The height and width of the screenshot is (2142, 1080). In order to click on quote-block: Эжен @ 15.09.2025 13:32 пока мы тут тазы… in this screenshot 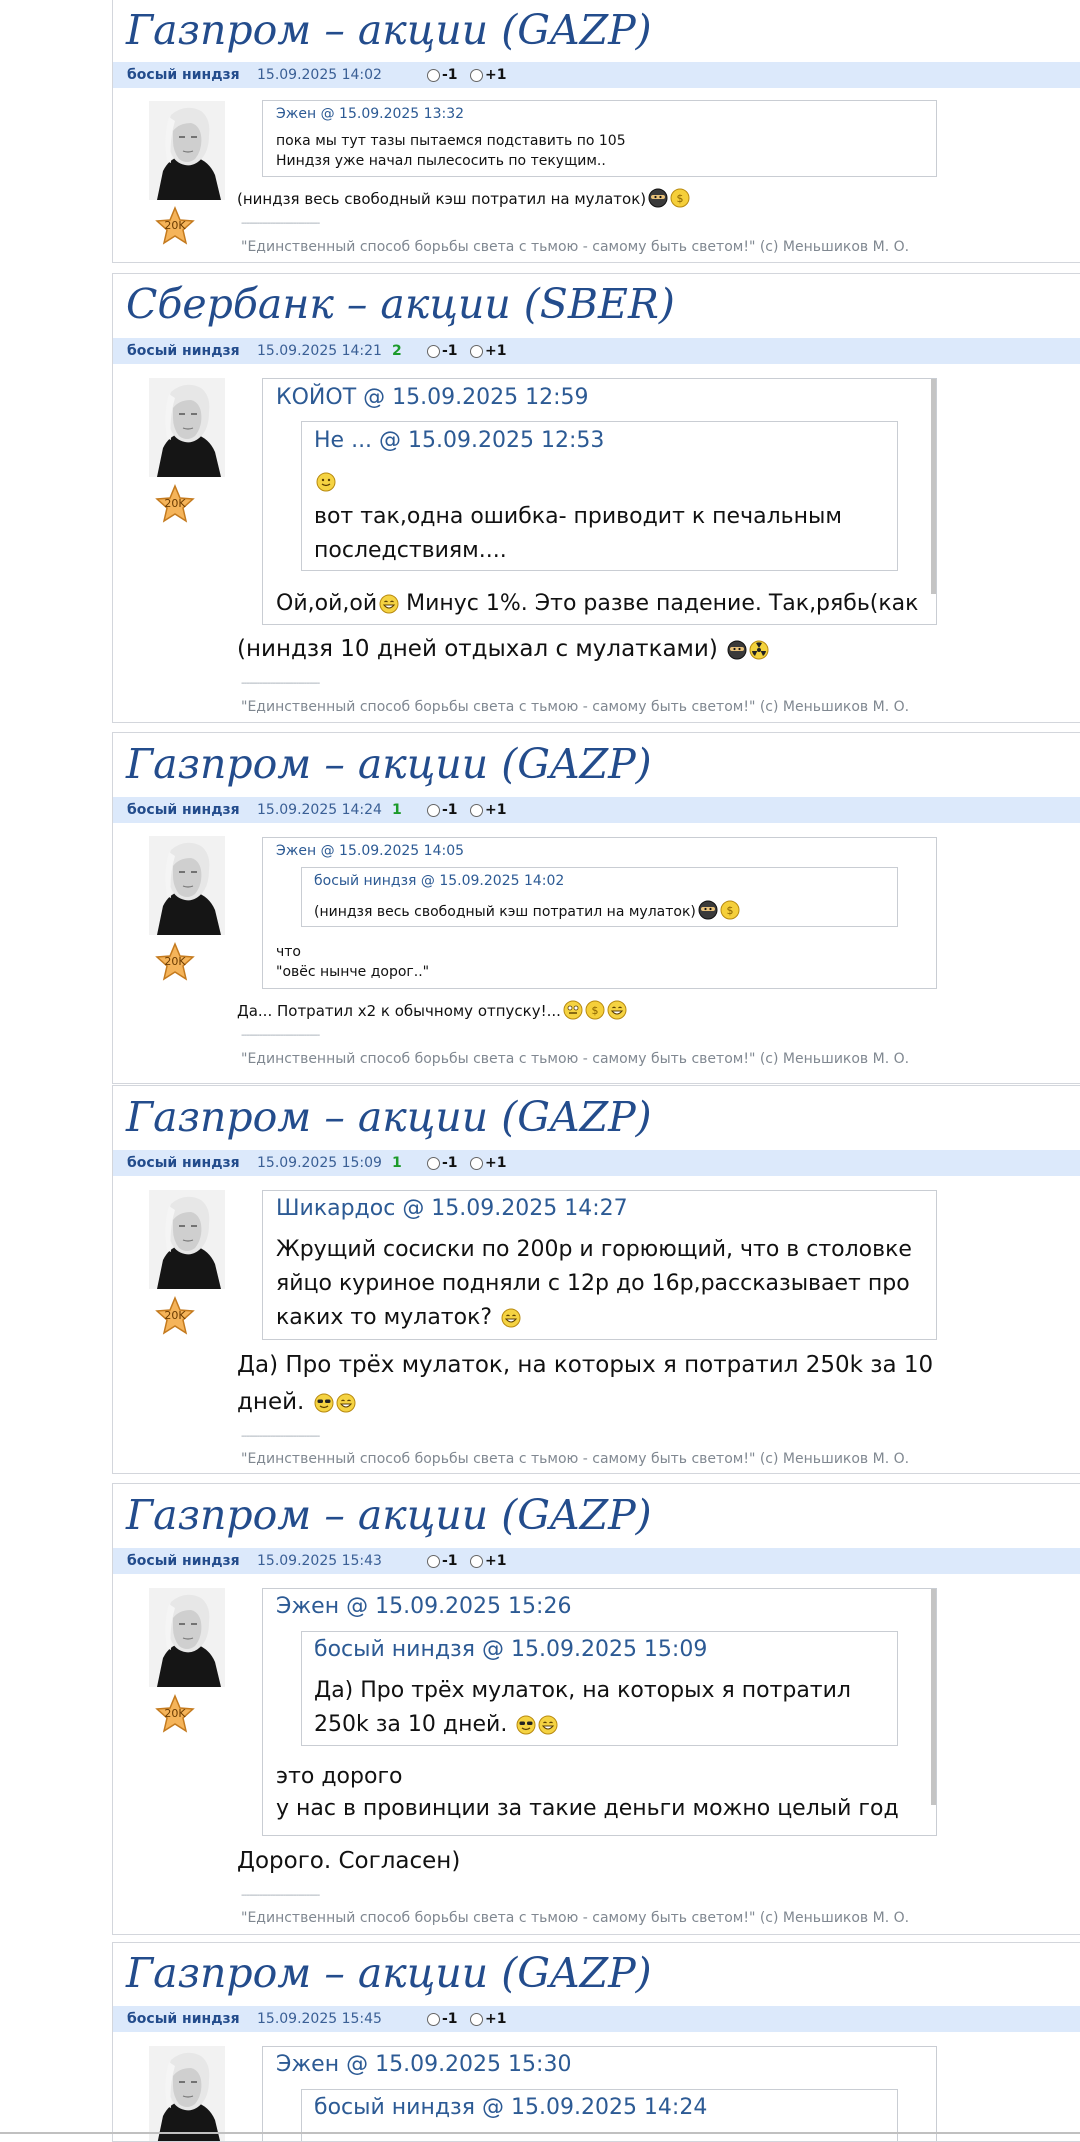, I will do `click(599, 138)`.